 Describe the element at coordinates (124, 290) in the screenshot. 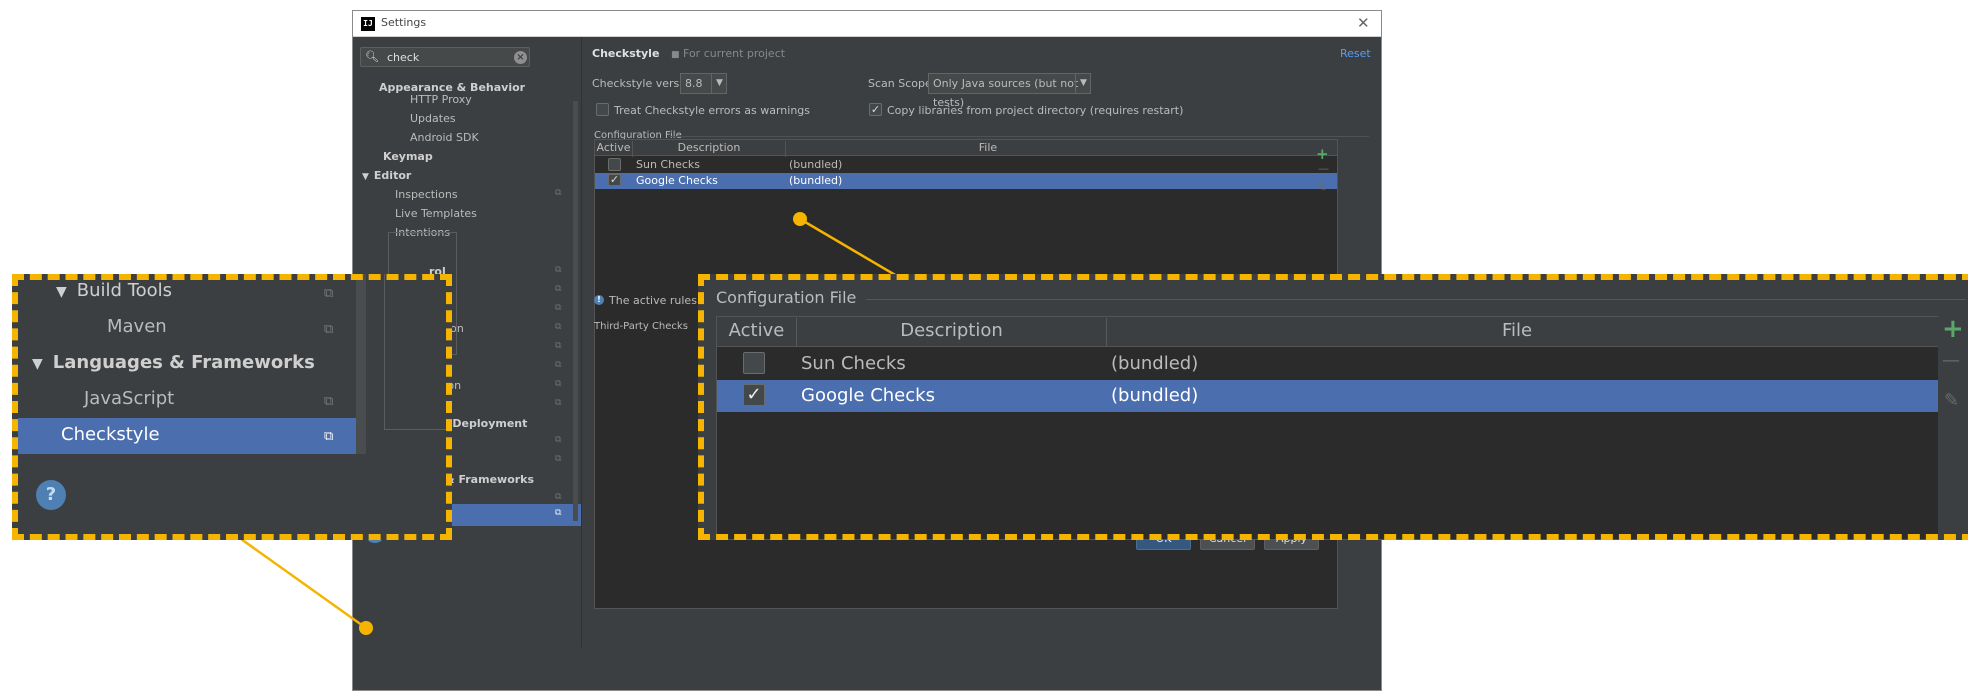

I see `zoom-build-tools-label: Build Tools` at that location.